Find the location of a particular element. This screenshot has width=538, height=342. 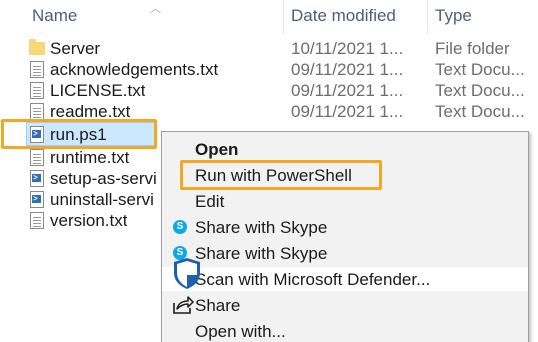

column-header-name: Name is located at coordinates (54, 16).